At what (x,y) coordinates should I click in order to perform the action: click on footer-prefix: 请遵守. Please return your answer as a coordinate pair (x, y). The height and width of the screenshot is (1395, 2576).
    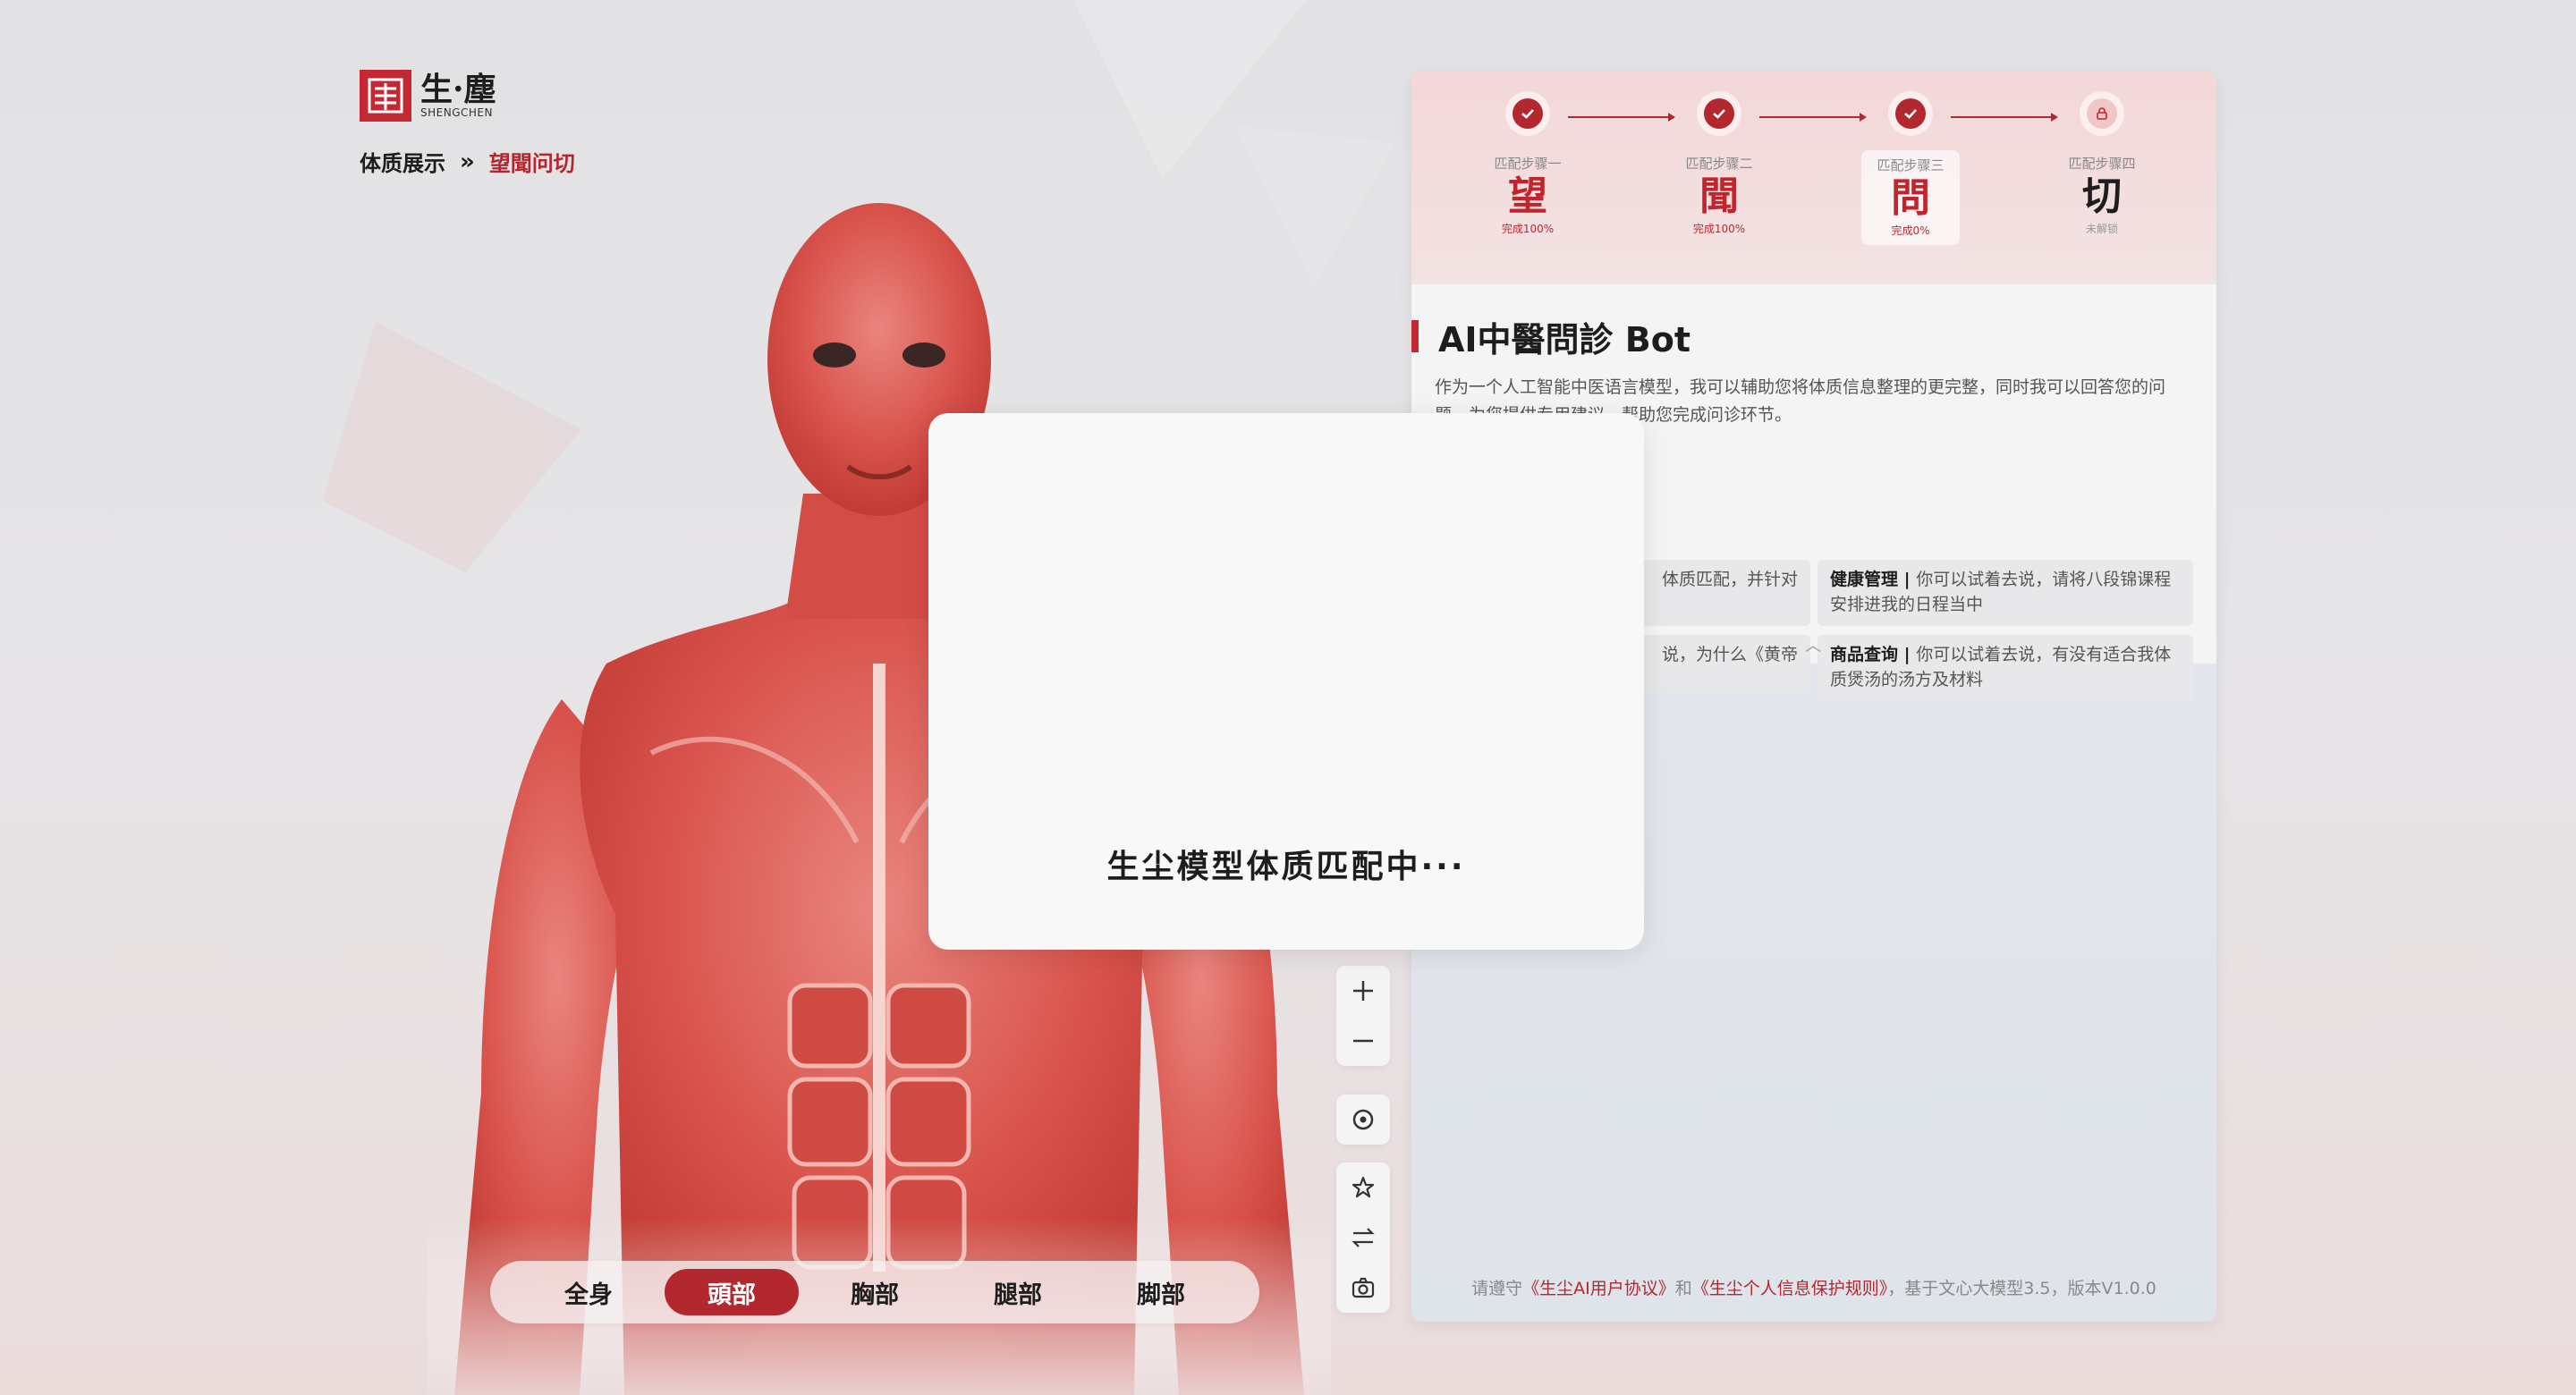
    Looking at the image, I should click on (1497, 1288).